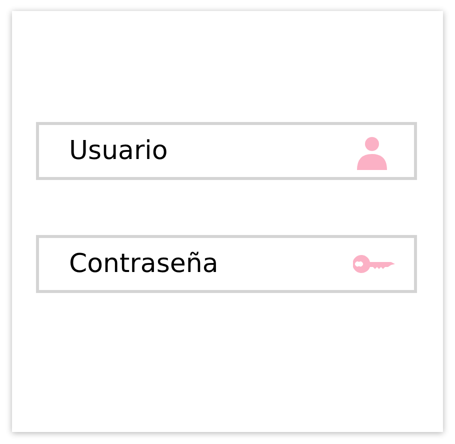  What do you see at coordinates (372, 153) in the screenshot?
I see `user-icon` at bounding box center [372, 153].